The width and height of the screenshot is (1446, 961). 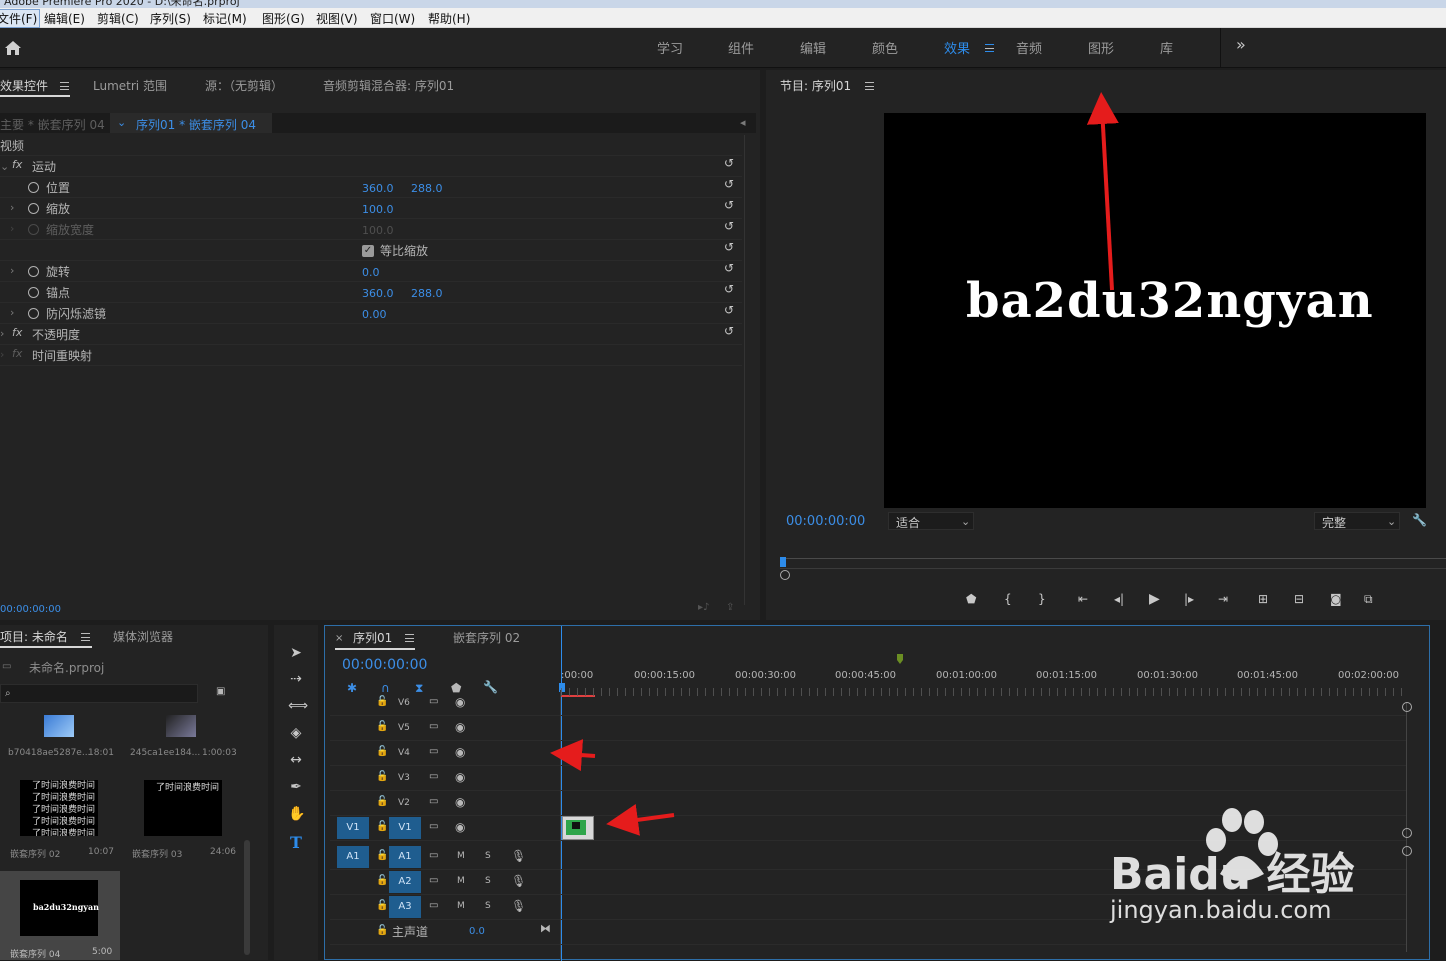 What do you see at coordinates (1221, 910) in the screenshot?
I see `watermark-url: jingyan.baidu.com` at bounding box center [1221, 910].